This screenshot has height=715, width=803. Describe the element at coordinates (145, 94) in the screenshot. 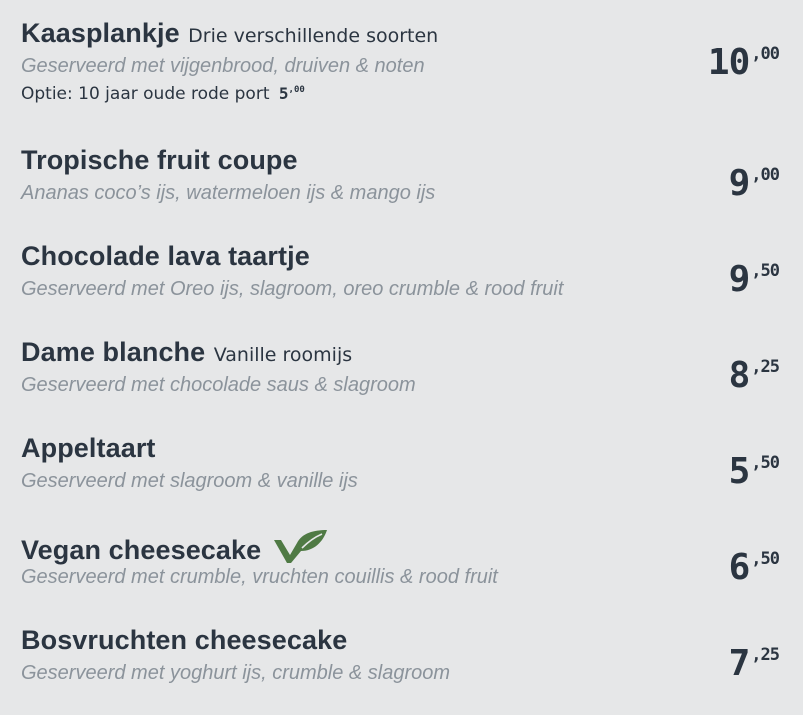

I see `option-label: Optie: 10 jaar oude rode port` at that location.